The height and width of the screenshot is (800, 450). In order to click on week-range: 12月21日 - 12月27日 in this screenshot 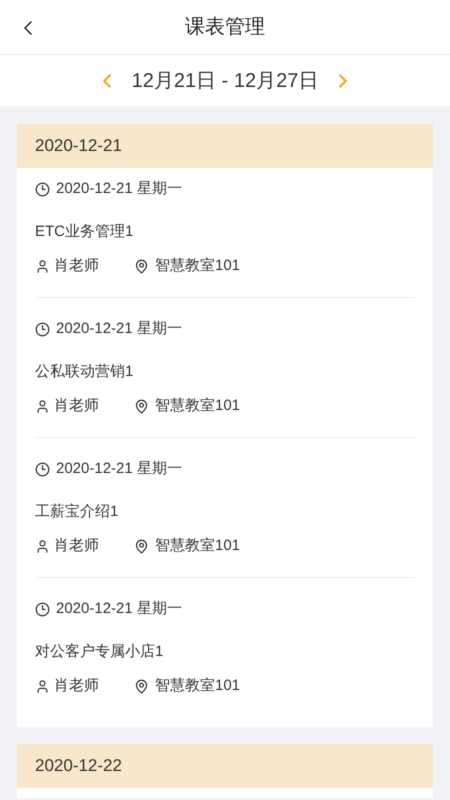, I will do `click(225, 81)`.